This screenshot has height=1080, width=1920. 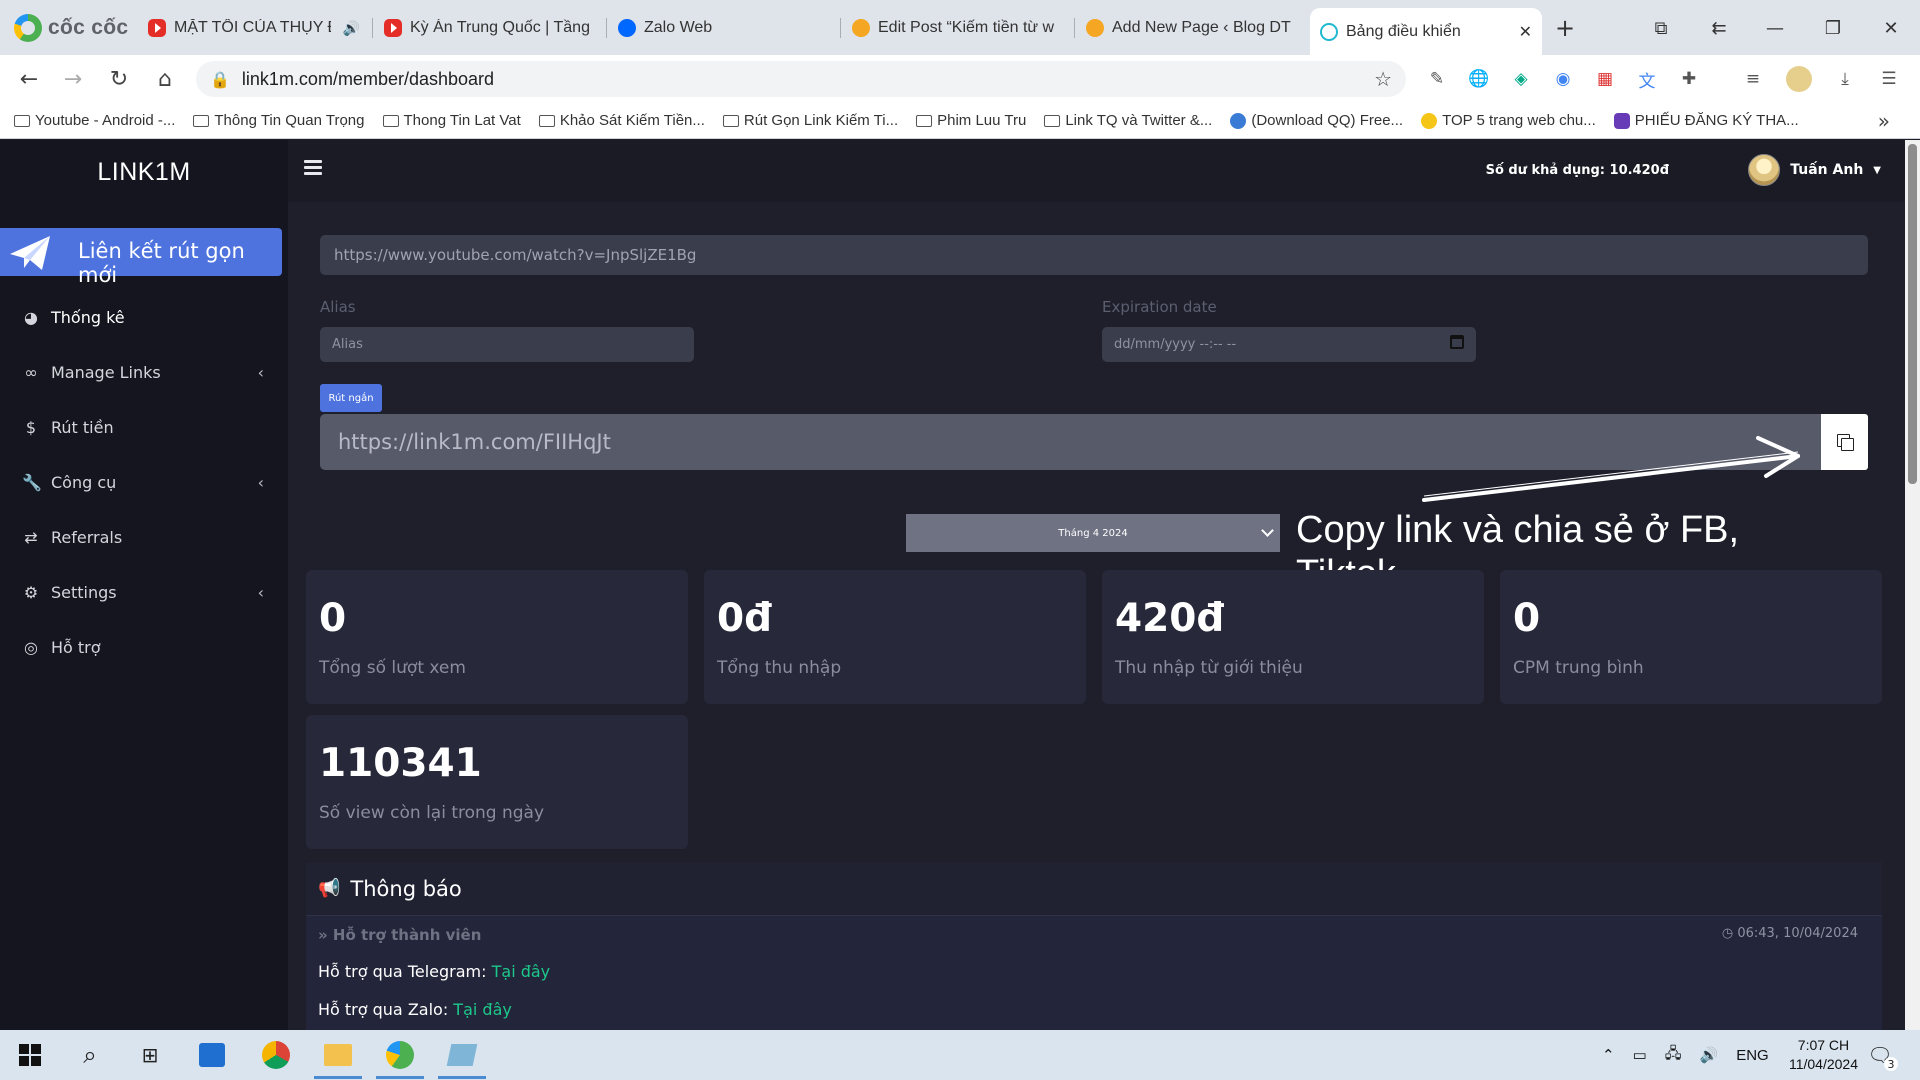 What do you see at coordinates (71, 28) in the screenshot?
I see `browser-brand: cốc cốc` at bounding box center [71, 28].